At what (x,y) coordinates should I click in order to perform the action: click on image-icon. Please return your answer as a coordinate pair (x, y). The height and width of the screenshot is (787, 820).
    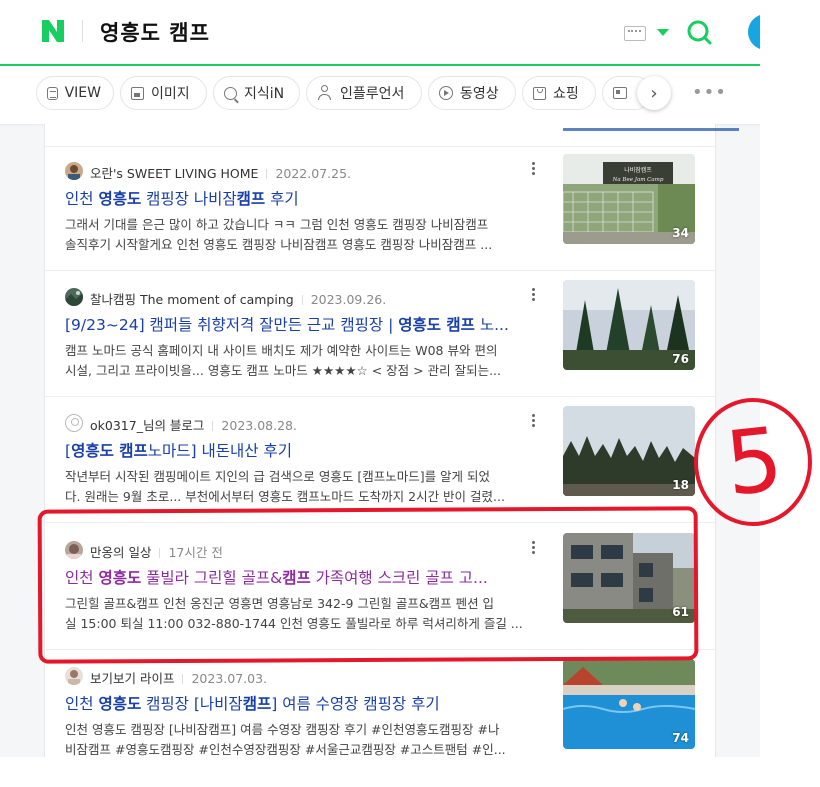
    Looking at the image, I should click on (137, 93).